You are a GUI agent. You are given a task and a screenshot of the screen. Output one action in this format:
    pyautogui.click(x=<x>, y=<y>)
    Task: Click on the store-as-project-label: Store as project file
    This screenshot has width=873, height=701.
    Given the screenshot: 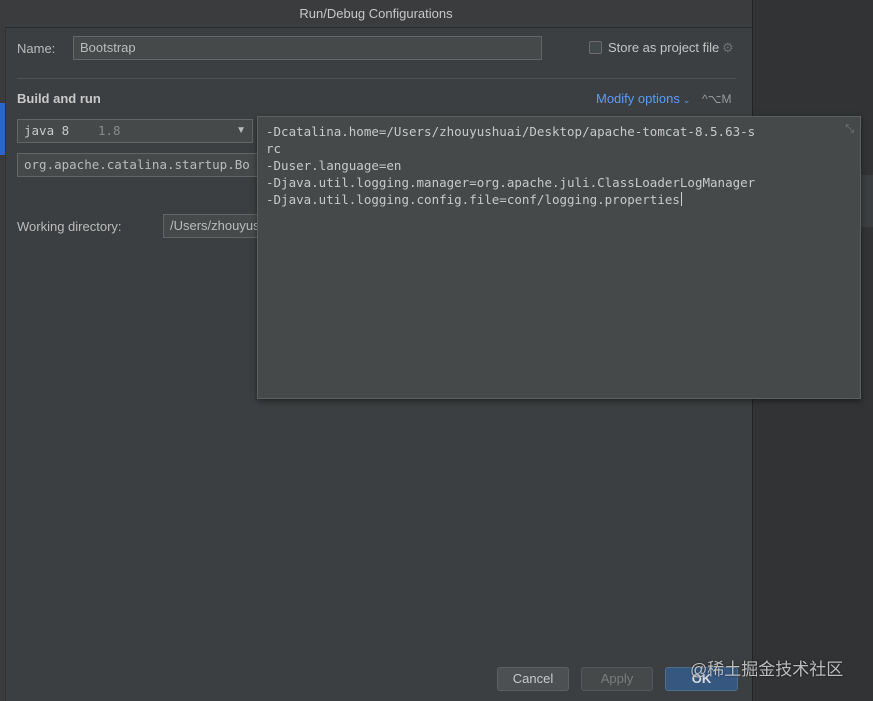 What is the action you would take?
    pyautogui.click(x=663, y=47)
    